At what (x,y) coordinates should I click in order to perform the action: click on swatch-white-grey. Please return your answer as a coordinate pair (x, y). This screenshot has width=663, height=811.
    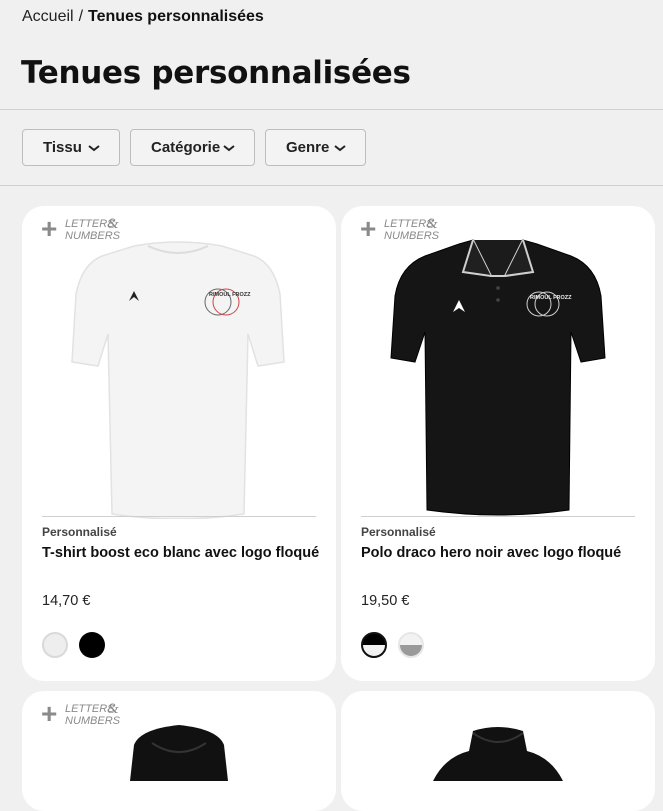
    Looking at the image, I should click on (411, 645).